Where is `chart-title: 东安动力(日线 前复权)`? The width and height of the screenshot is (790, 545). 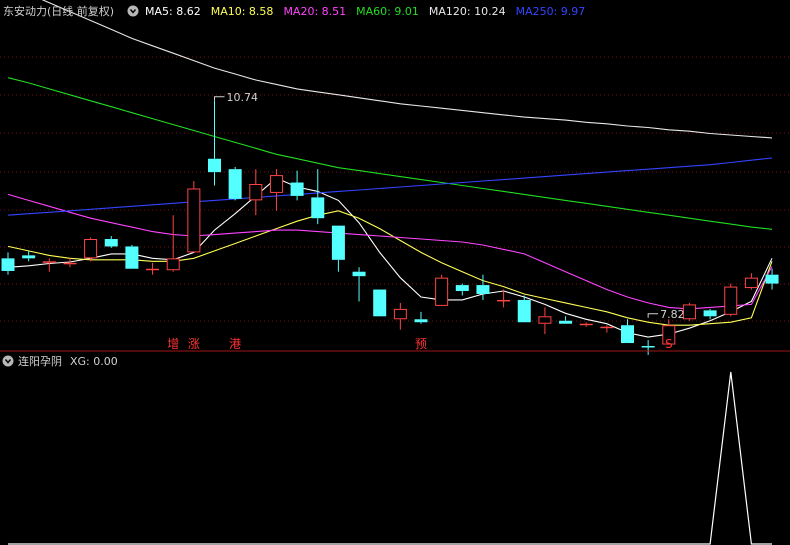 chart-title: 东安动力(日线 前复权) is located at coordinates (58, 11).